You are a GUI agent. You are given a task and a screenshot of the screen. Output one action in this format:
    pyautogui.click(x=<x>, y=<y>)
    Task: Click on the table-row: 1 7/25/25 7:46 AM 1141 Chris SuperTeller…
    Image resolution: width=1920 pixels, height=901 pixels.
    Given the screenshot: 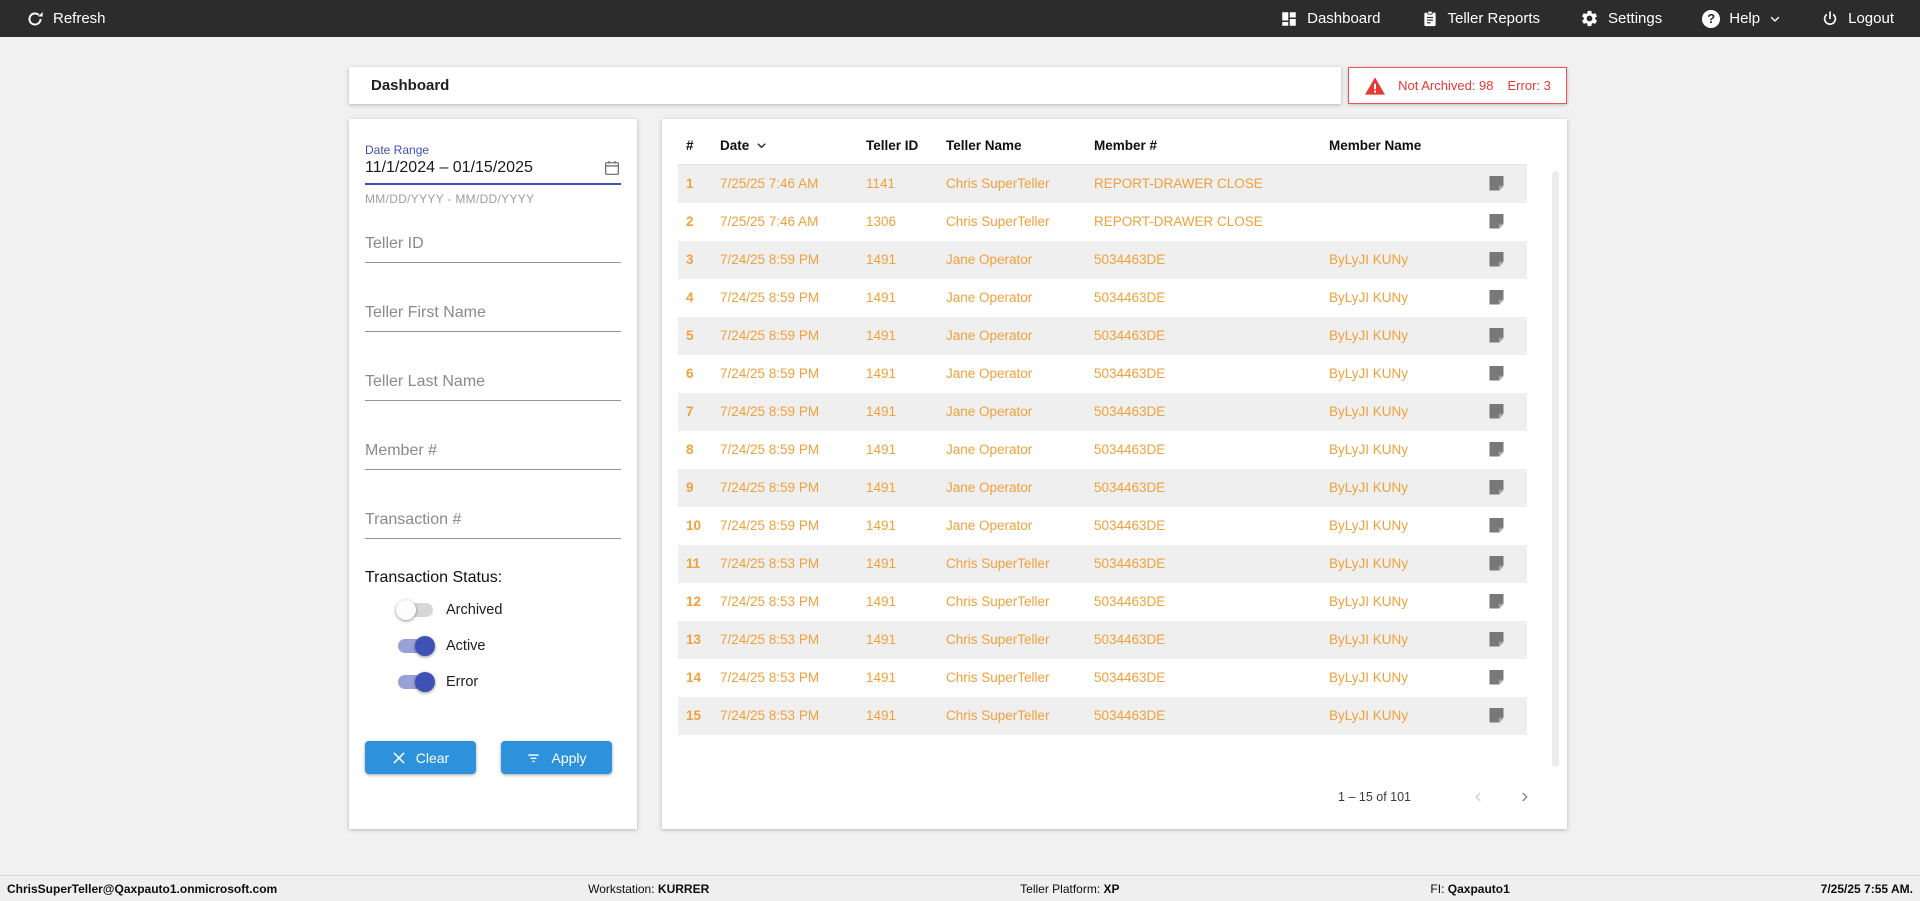 What is the action you would take?
    pyautogui.click(x=1102, y=183)
    